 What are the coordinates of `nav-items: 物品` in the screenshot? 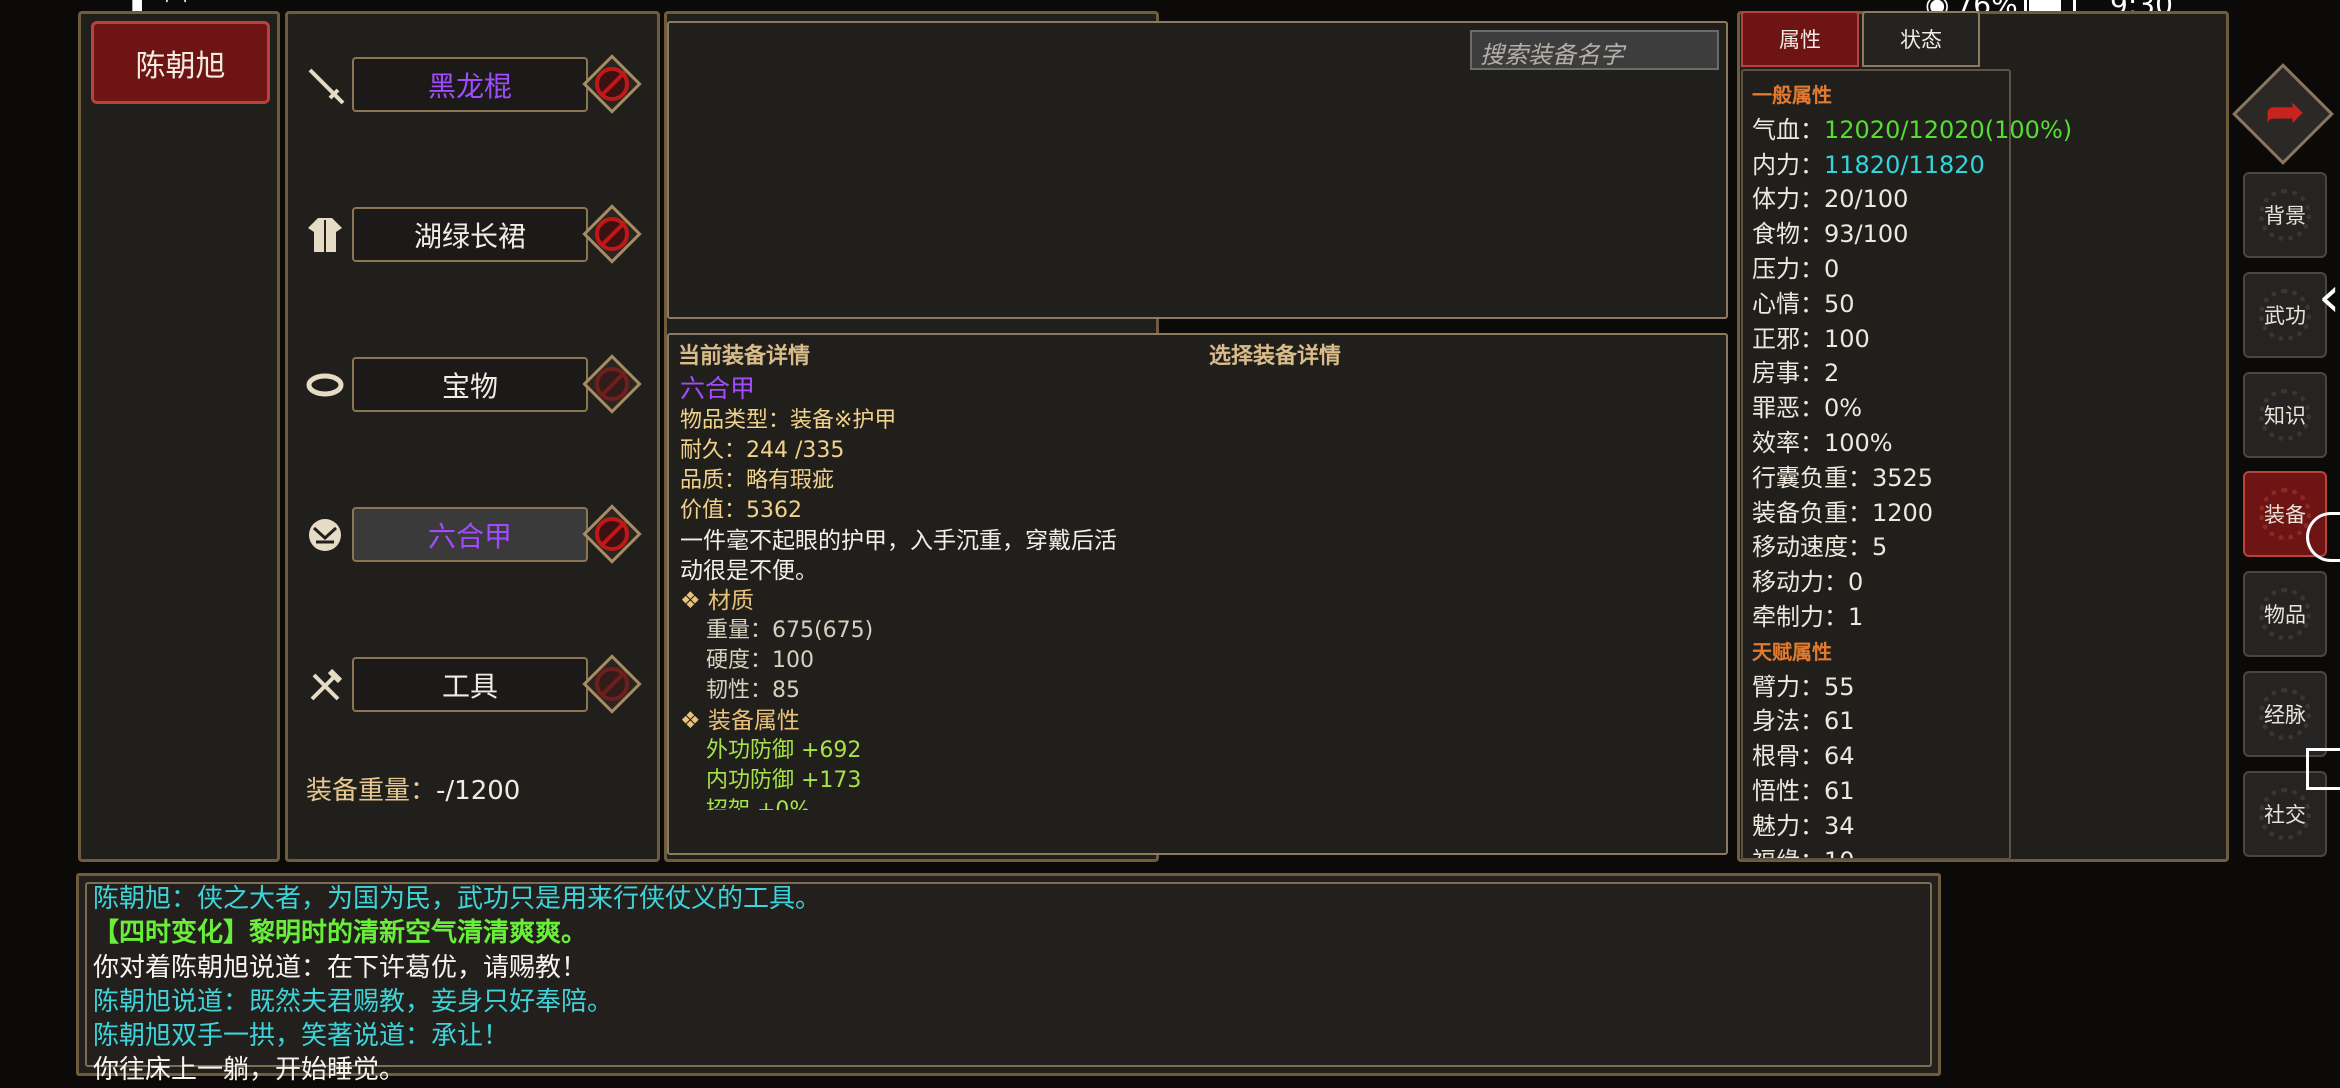 It's located at (2285, 614).